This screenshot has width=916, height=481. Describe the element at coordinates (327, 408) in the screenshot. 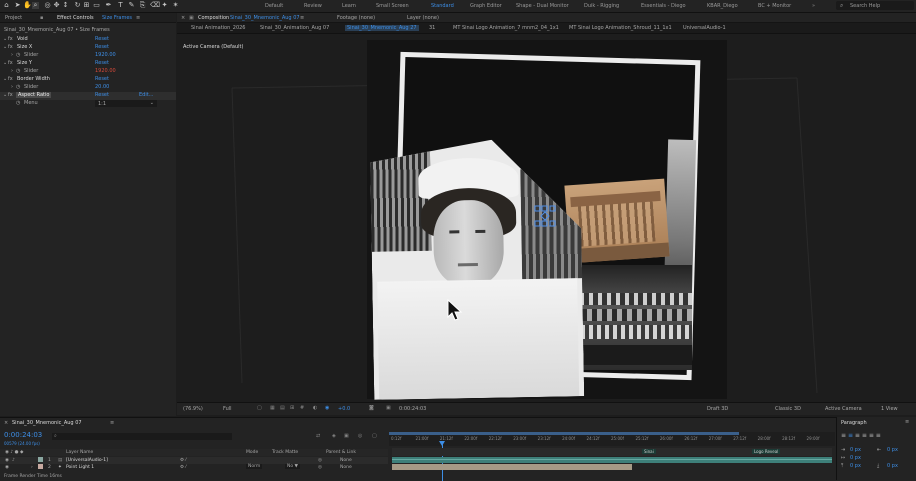

I see `color-management-icon: ◉` at that location.